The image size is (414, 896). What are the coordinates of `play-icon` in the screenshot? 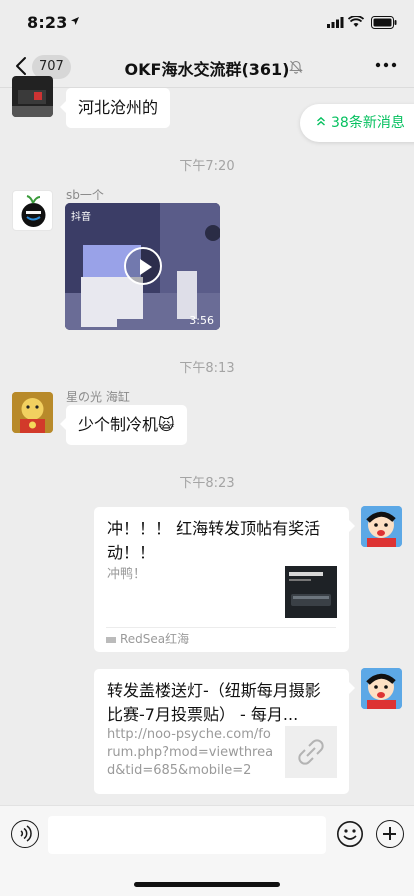 It's located at (143, 266).